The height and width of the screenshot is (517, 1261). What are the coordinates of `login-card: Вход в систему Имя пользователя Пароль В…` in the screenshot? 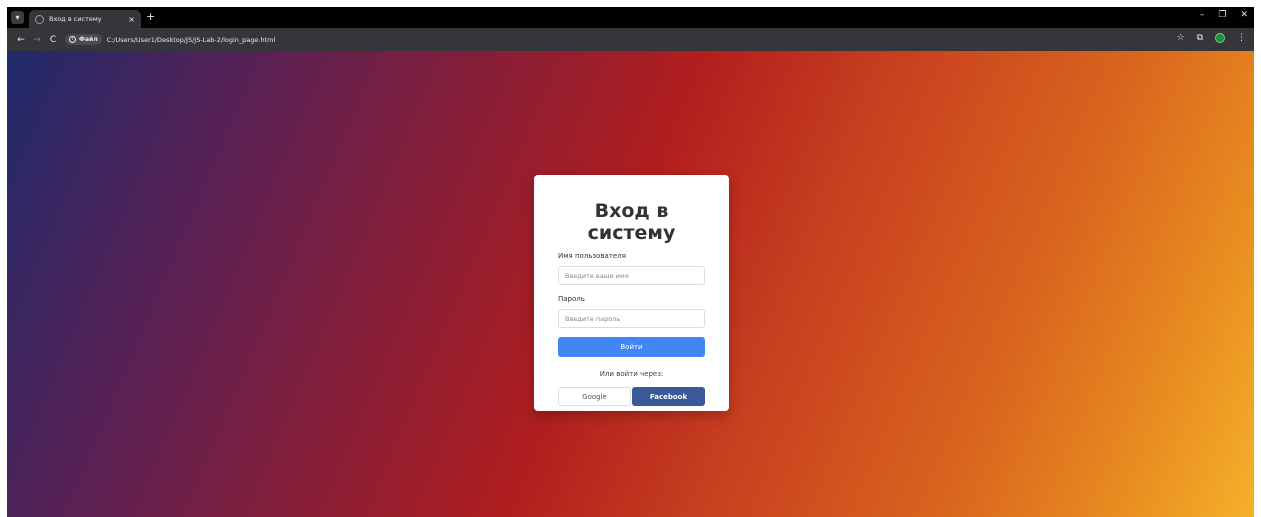 It's located at (631, 293).